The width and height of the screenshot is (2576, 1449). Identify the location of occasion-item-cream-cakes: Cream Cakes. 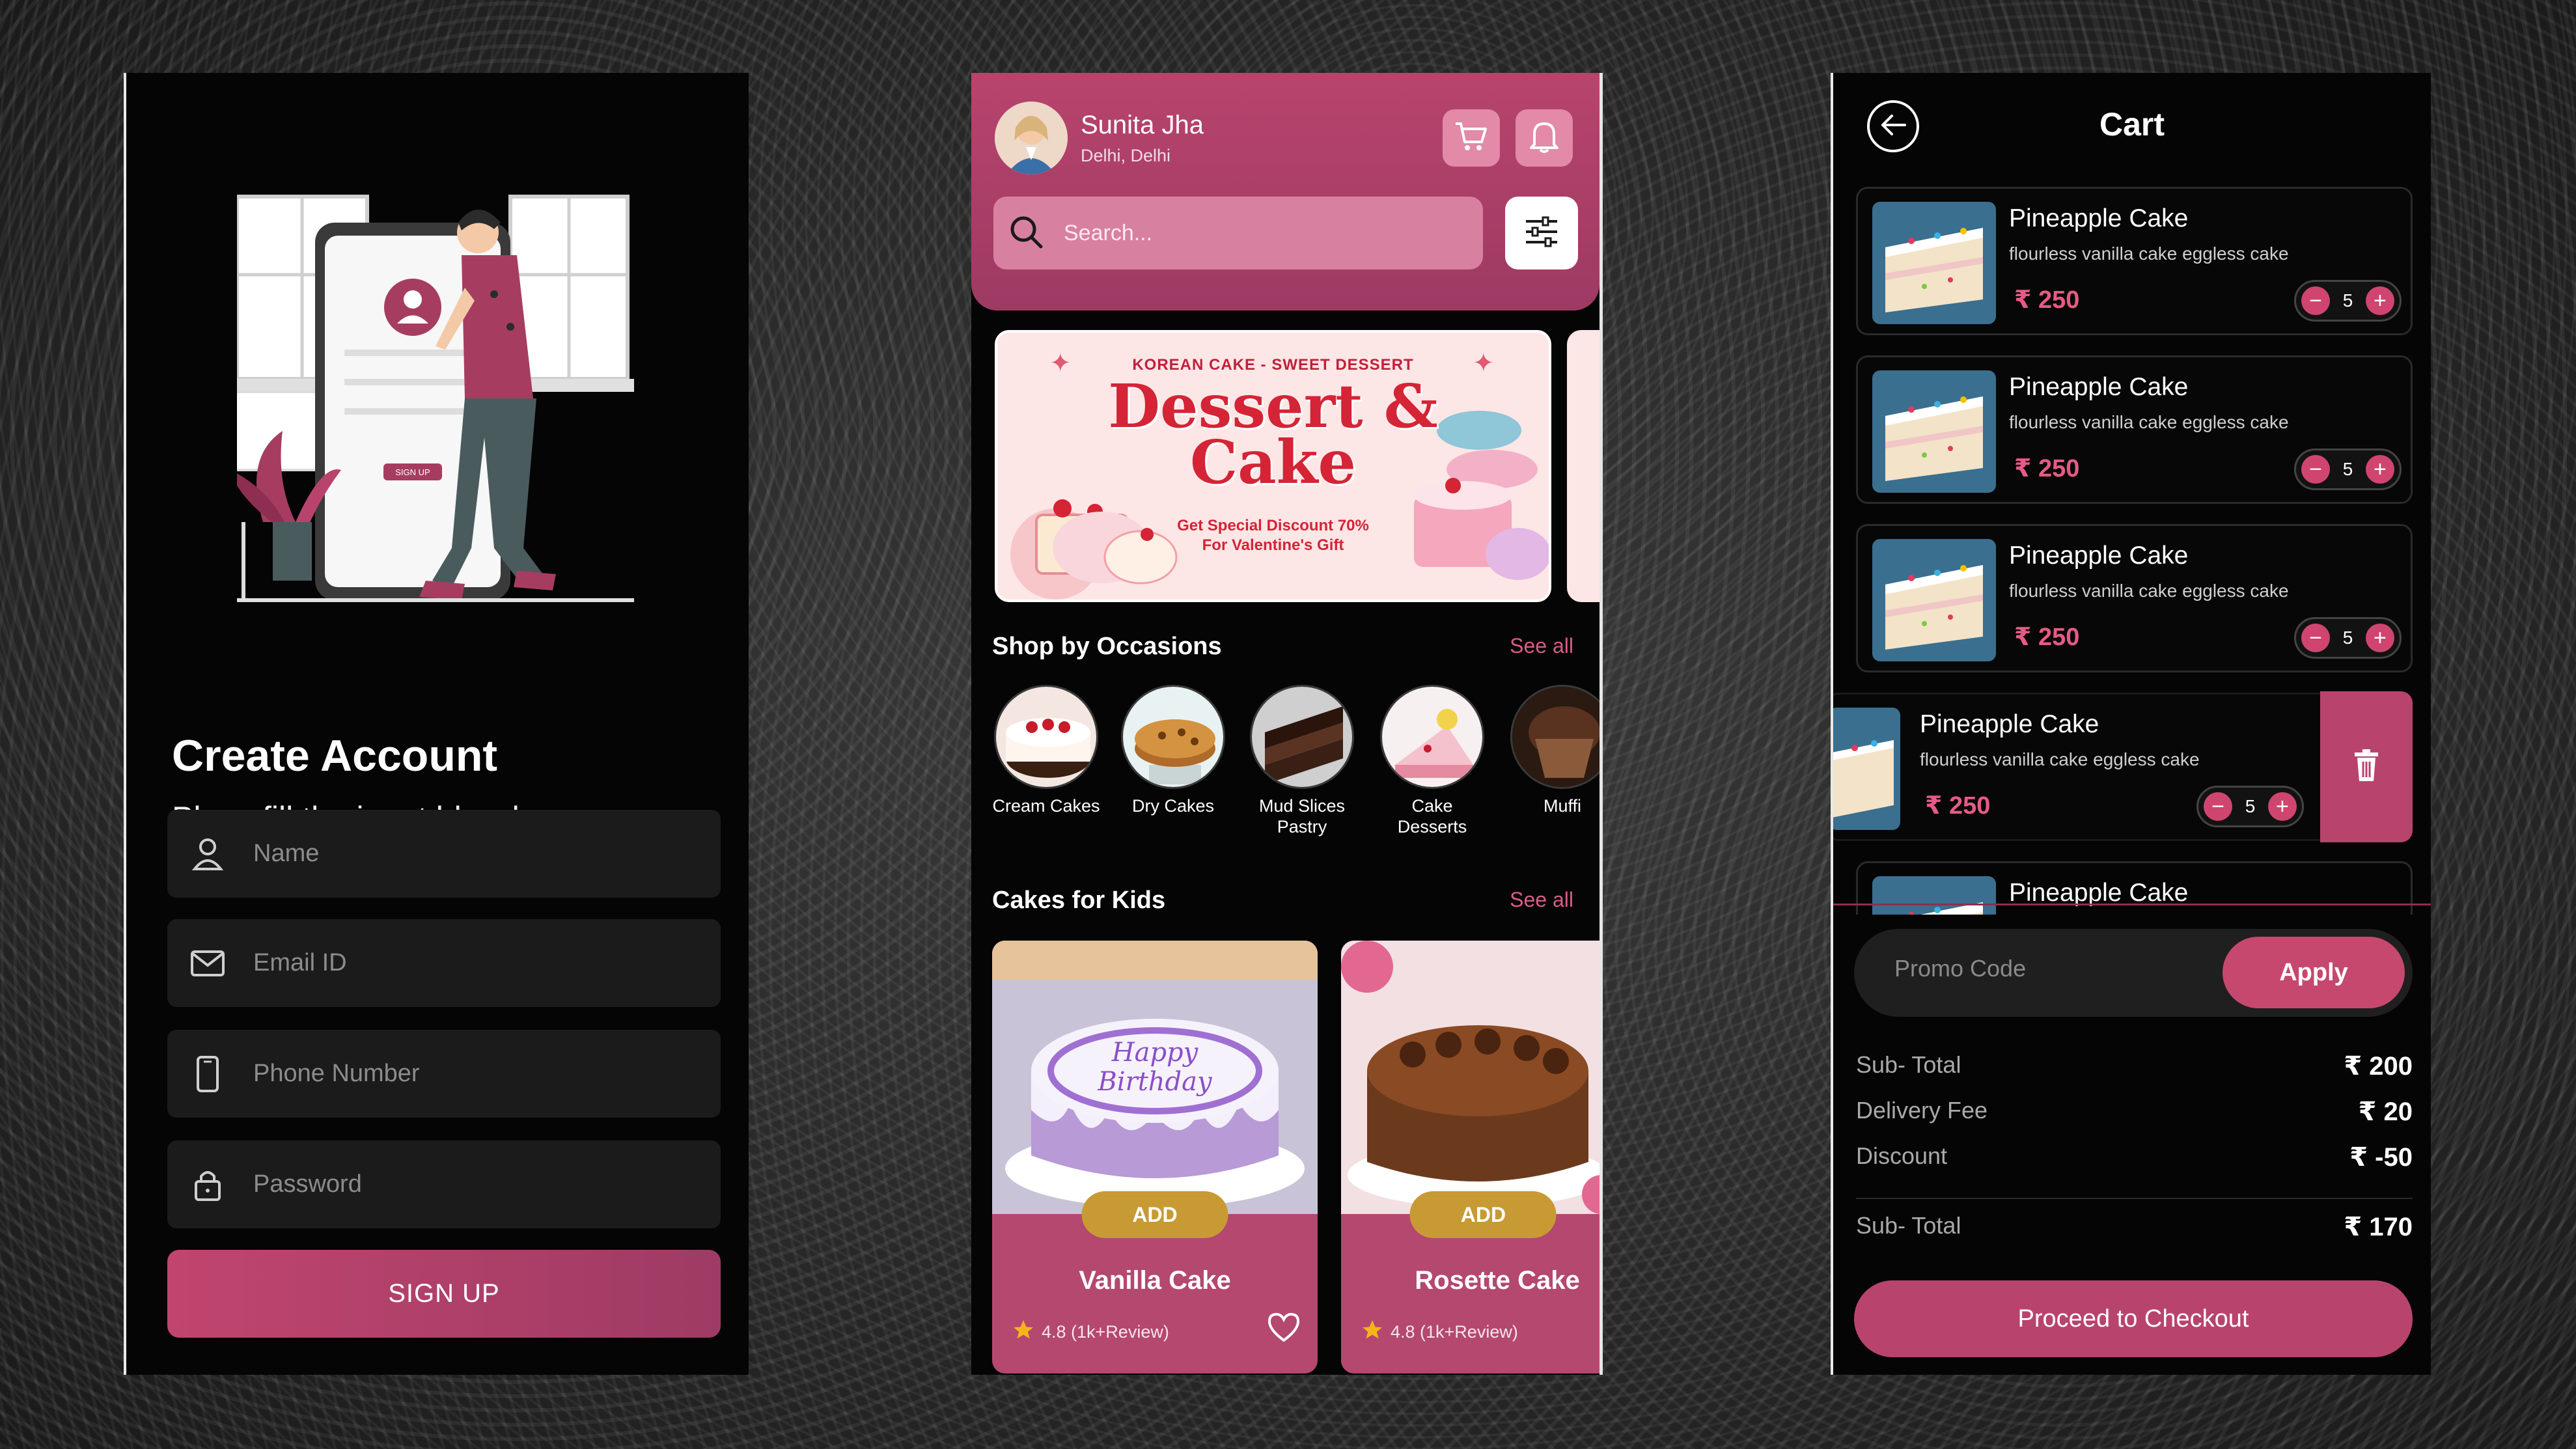
(1046, 750).